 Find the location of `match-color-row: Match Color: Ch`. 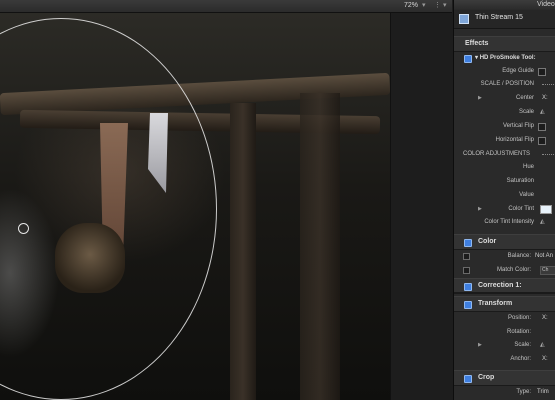

match-color-row: Match Color: Ch is located at coordinates (504, 270).